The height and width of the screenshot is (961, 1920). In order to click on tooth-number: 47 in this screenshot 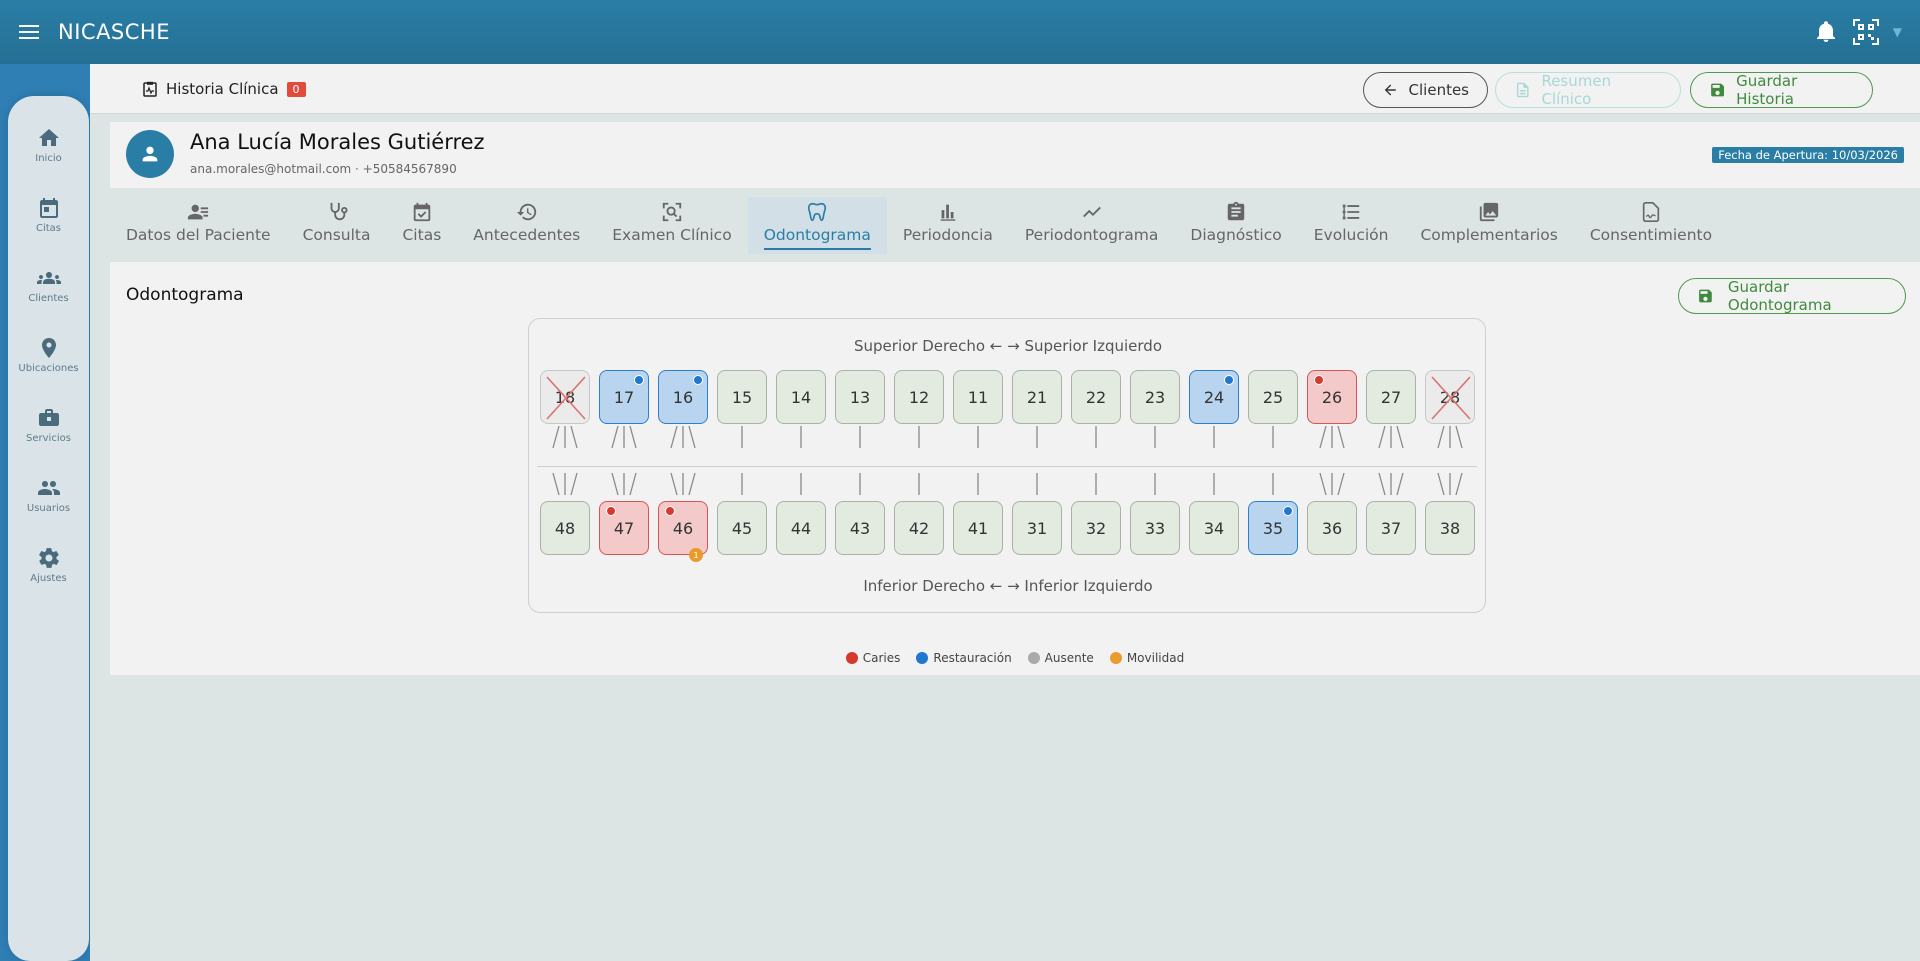, I will do `click(624, 528)`.